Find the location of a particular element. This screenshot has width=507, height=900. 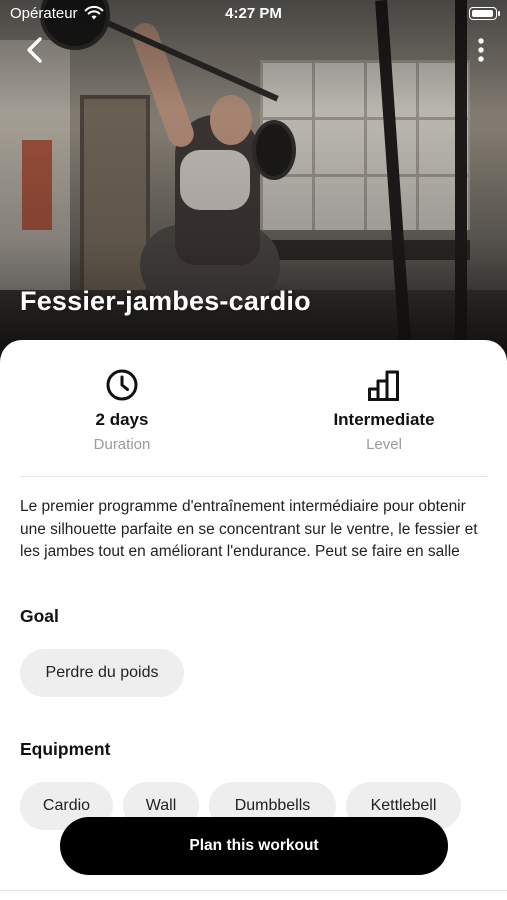

level-label: Level is located at coordinates (384, 444).